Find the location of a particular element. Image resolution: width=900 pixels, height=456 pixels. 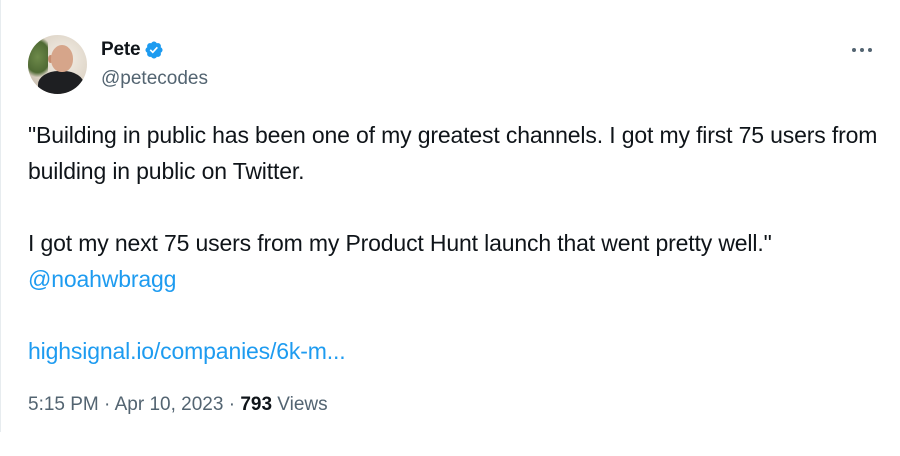

avatar-head is located at coordinates (62, 58).